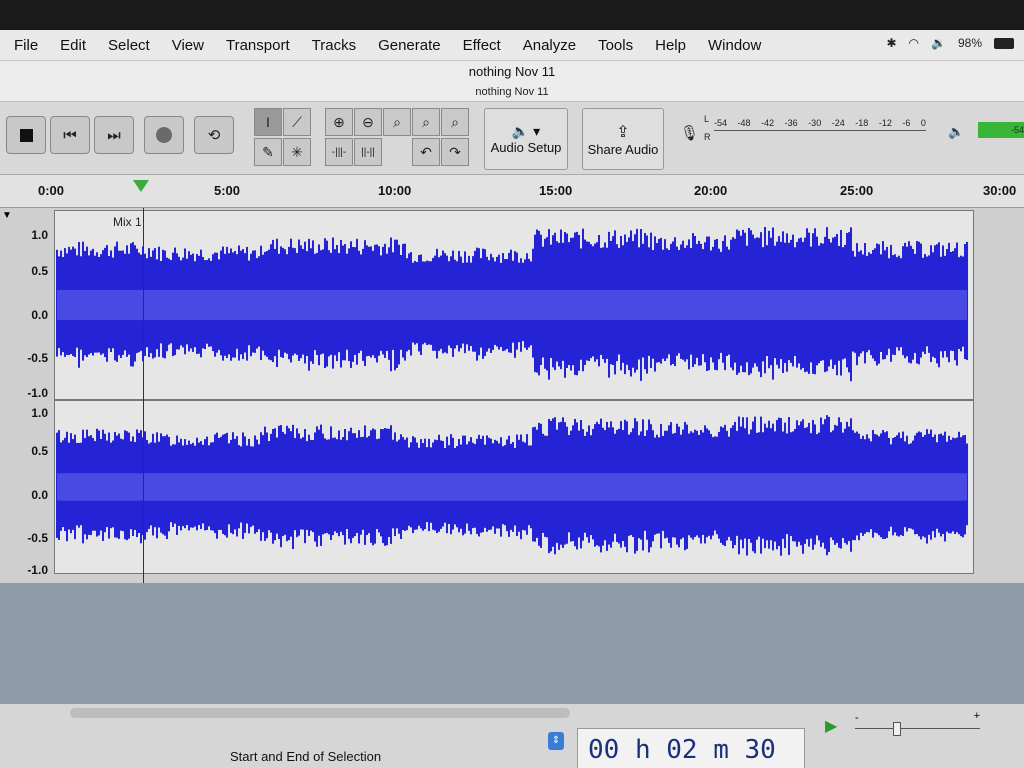 The image size is (1024, 768). What do you see at coordinates (838, 123) in the screenshot?
I see `meter-tick: -24` at bounding box center [838, 123].